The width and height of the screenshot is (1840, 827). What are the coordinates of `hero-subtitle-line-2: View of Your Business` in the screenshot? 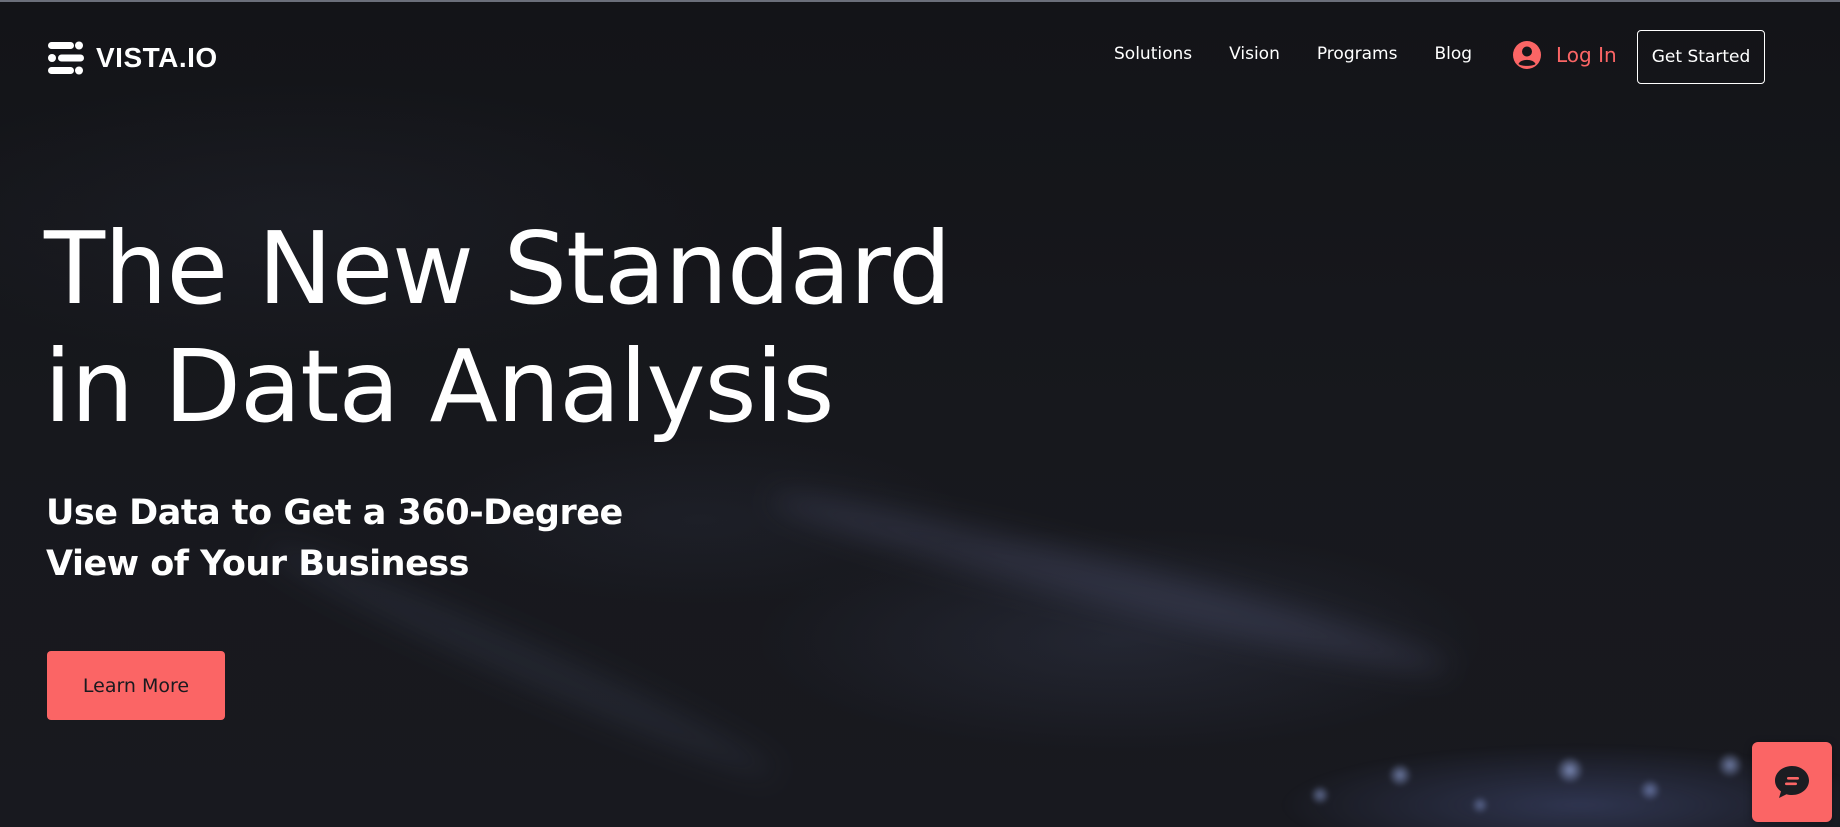 It's located at (257, 564).